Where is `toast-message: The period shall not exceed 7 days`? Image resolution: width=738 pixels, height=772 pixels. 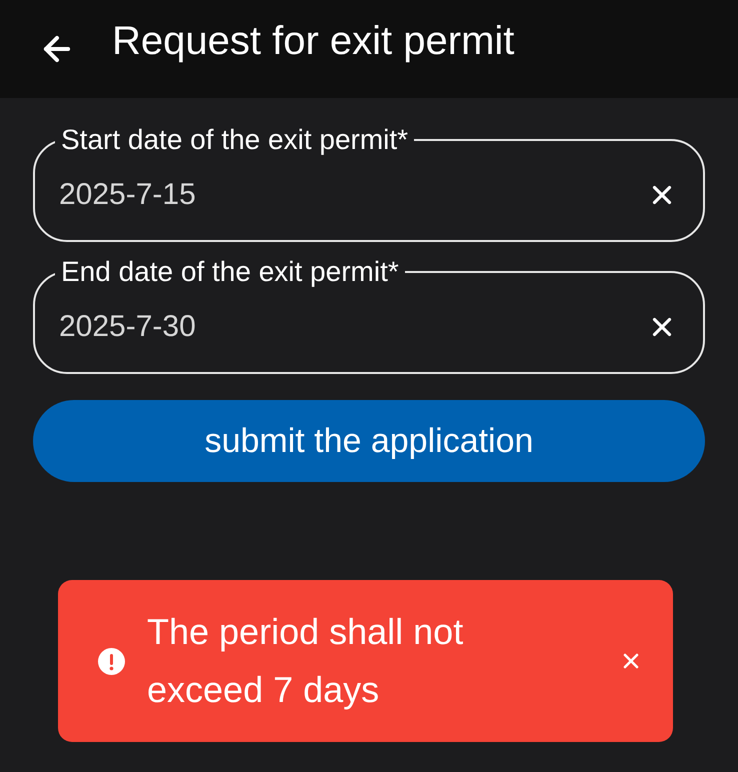 toast-message: The period shall not exceed 7 days is located at coordinates (305, 661).